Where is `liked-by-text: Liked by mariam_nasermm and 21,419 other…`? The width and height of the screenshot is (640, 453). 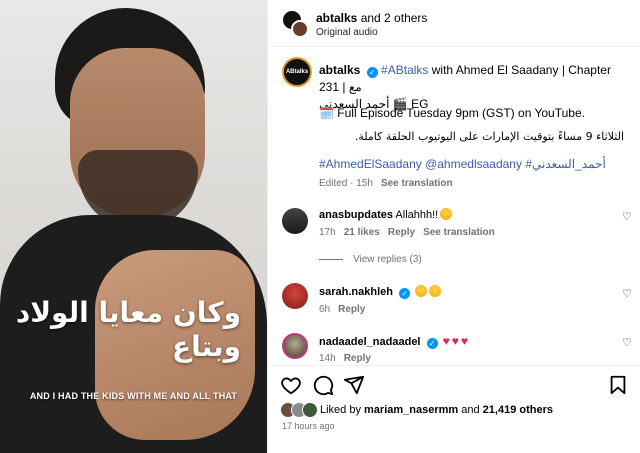 liked-by-text: Liked by mariam_nasermm and 21,419 other… is located at coordinates (436, 410).